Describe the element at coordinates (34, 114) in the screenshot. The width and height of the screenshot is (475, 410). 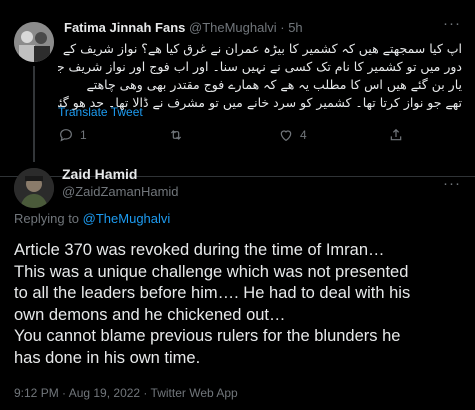
I see `thread-line` at that location.